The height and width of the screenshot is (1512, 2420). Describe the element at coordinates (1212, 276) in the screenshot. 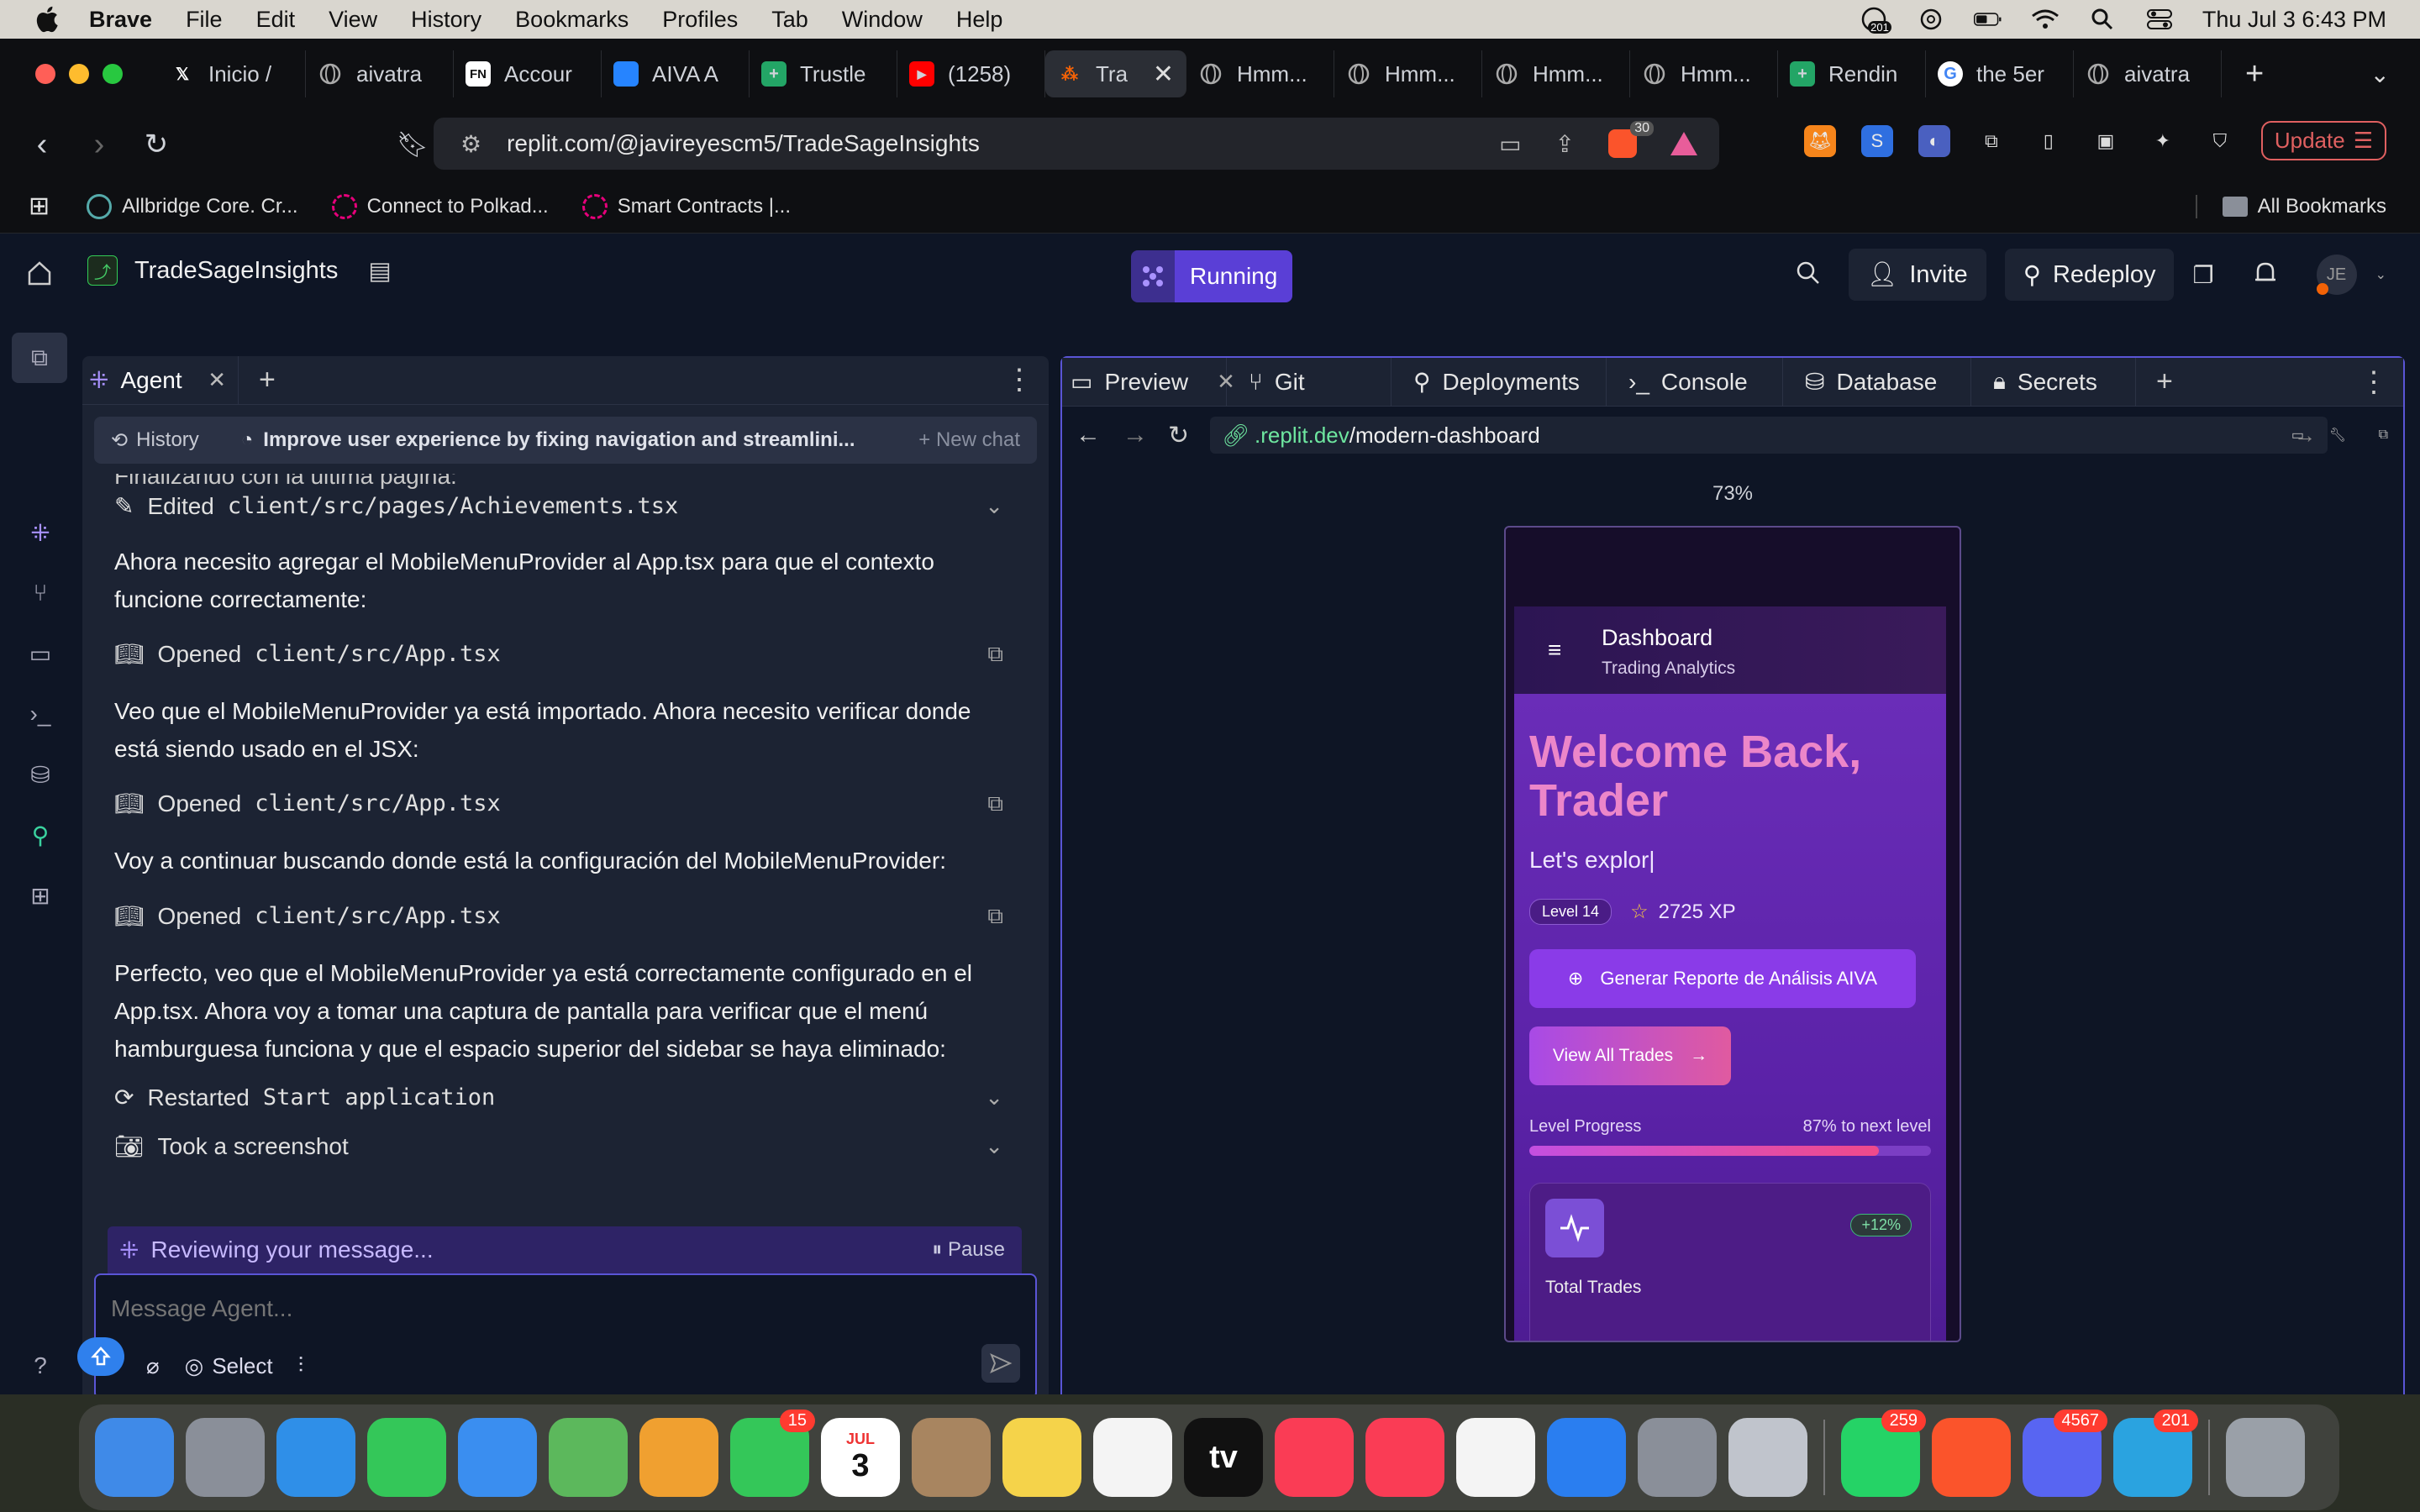

I see `run-status-button: Running` at that location.